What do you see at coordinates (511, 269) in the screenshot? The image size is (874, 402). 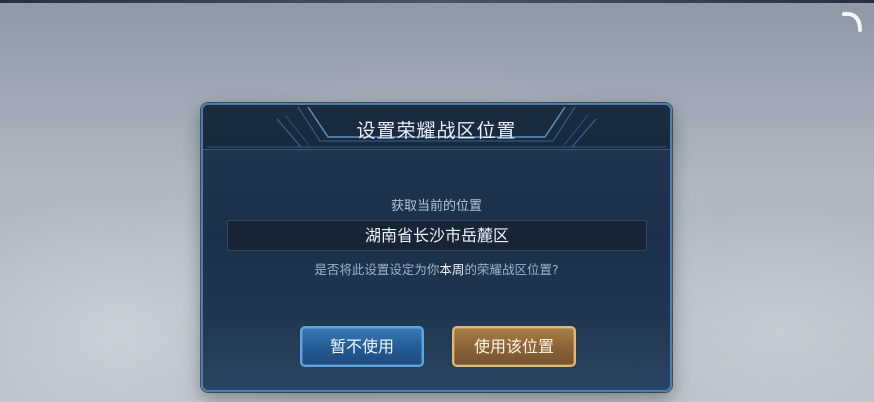 I see `question-suffix: 的荣耀战区位置?` at bounding box center [511, 269].